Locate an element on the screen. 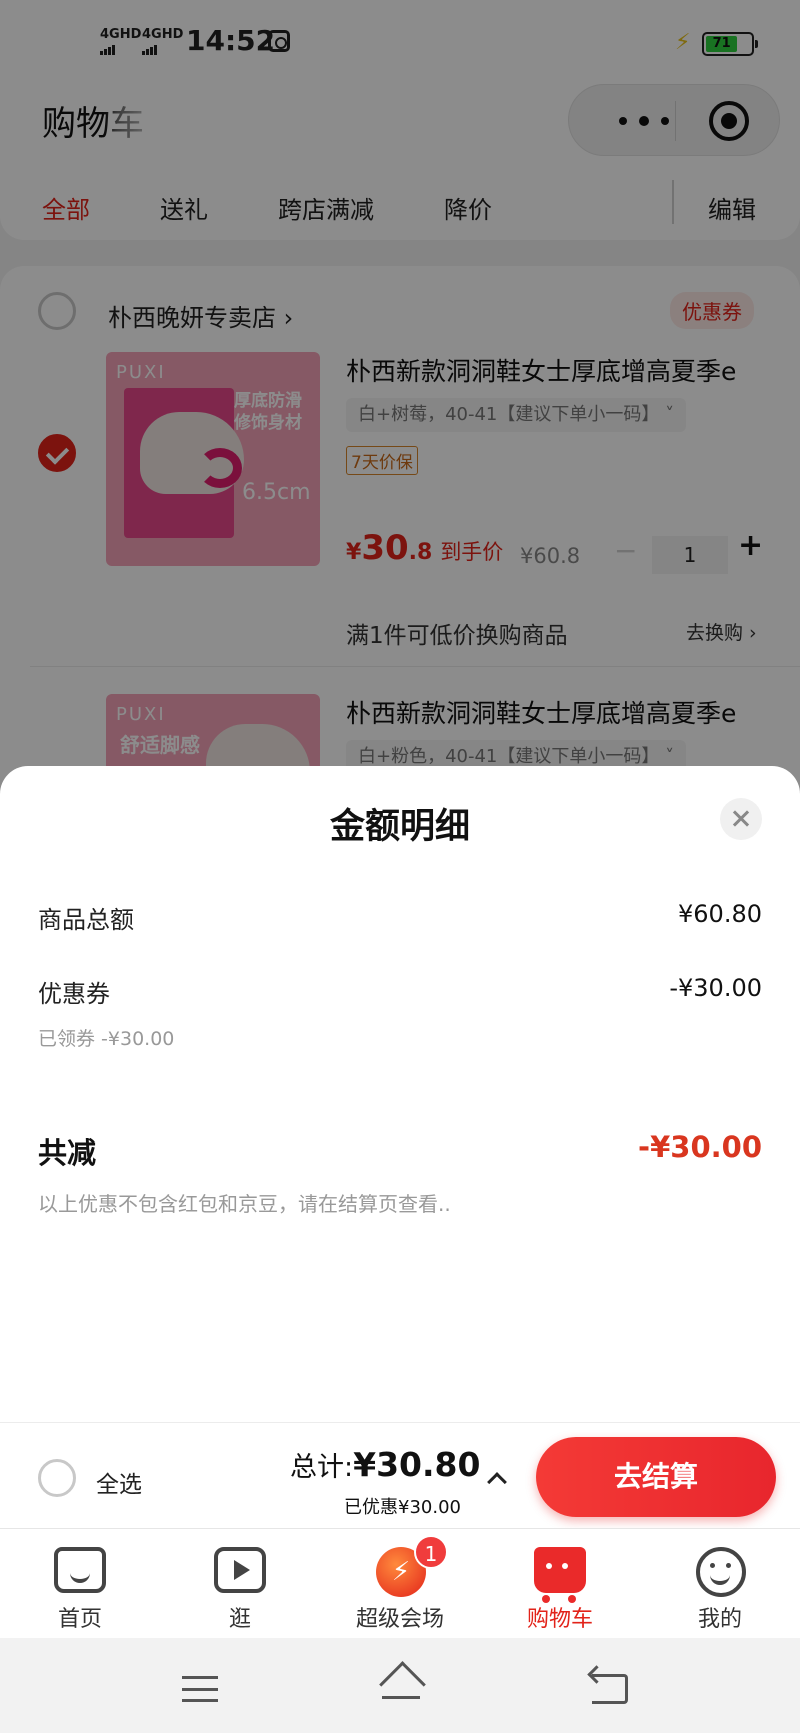 The width and height of the screenshot is (800, 1733). chevron-up-icon is located at coordinates (497, 1482).